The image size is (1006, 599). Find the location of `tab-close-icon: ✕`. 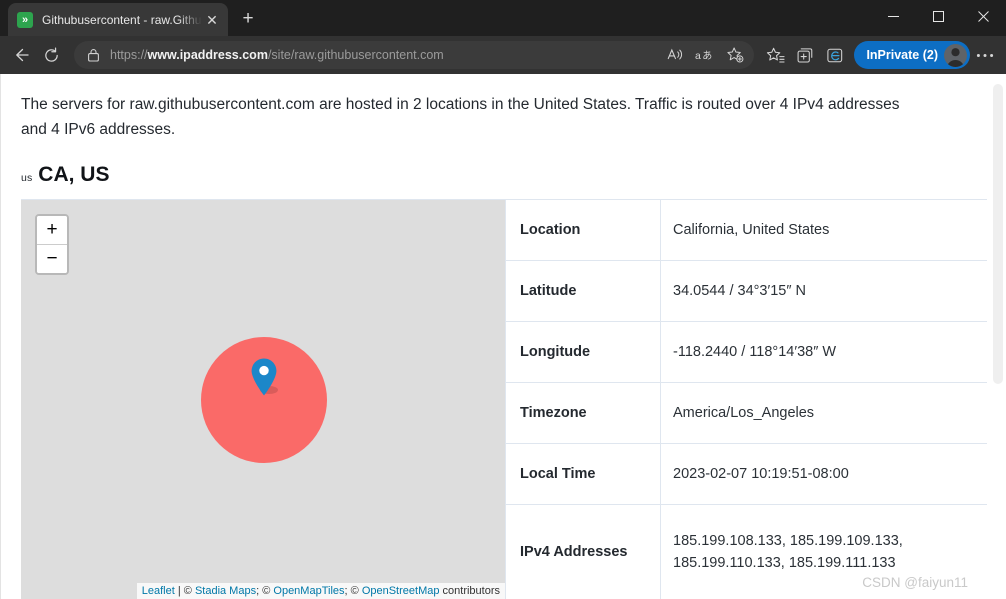

tab-close-icon: ✕ is located at coordinates (212, 20).